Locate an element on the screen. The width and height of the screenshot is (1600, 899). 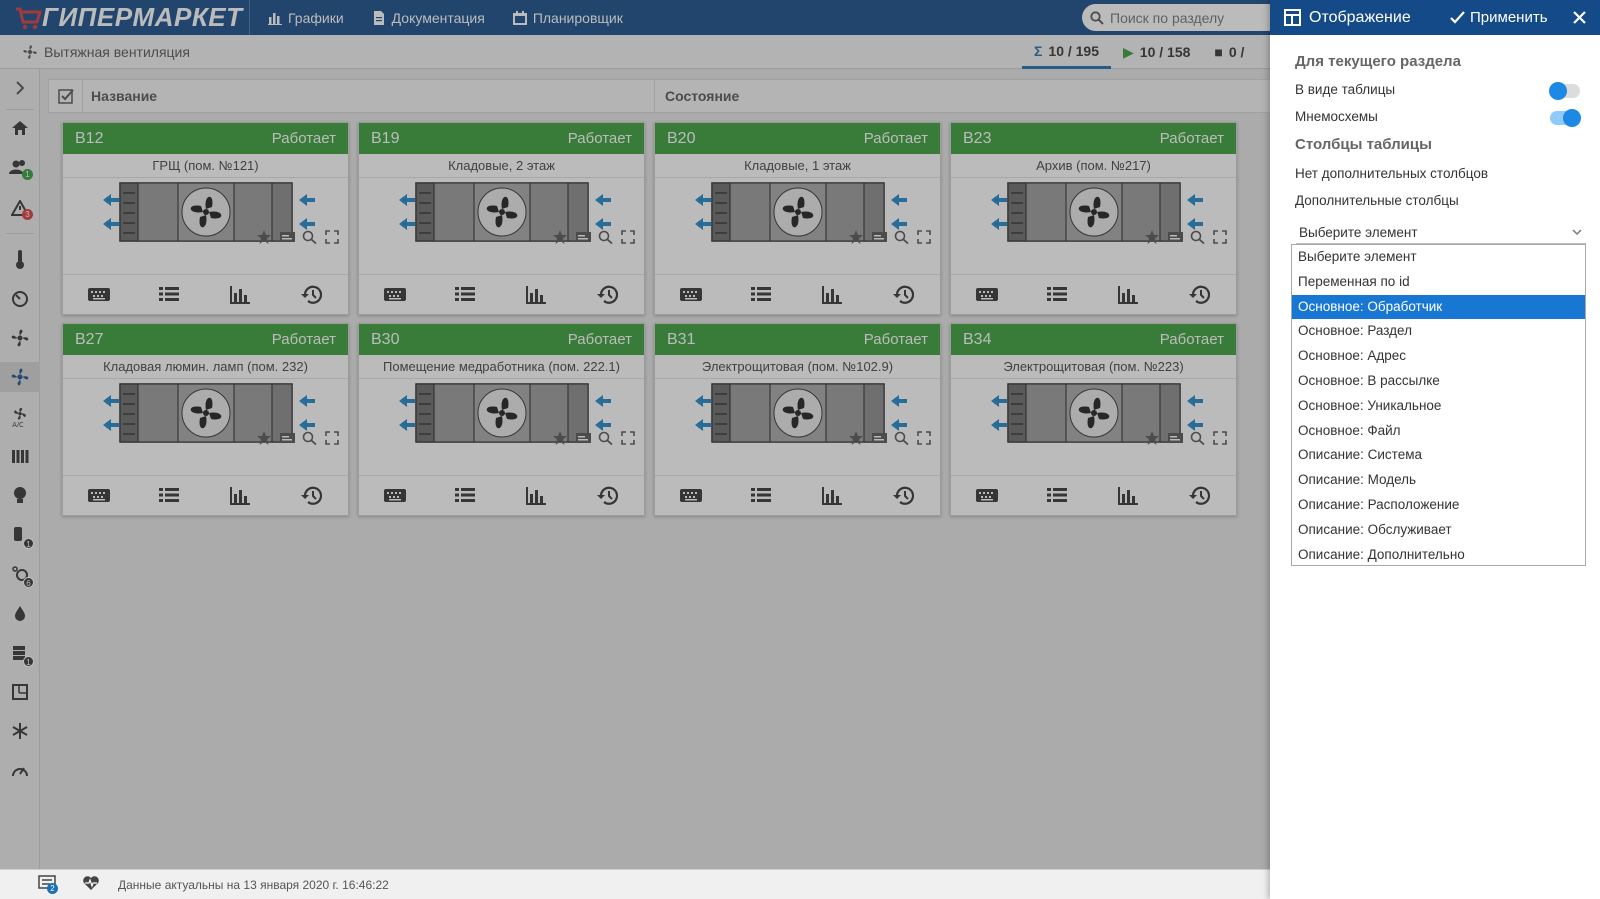
dropdown-option: Описание: Система is located at coordinates (1438, 455).